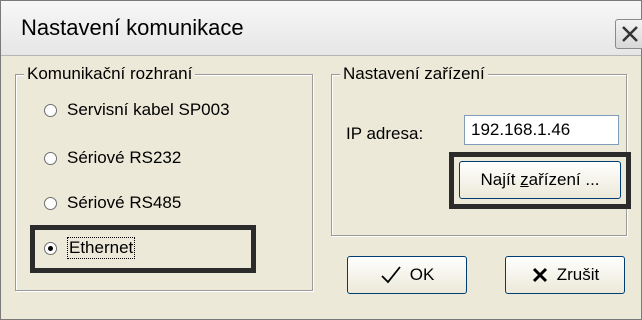 The height and width of the screenshot is (320, 642). Describe the element at coordinates (578, 274) in the screenshot. I see `cancel-label: Zrušit` at that location.